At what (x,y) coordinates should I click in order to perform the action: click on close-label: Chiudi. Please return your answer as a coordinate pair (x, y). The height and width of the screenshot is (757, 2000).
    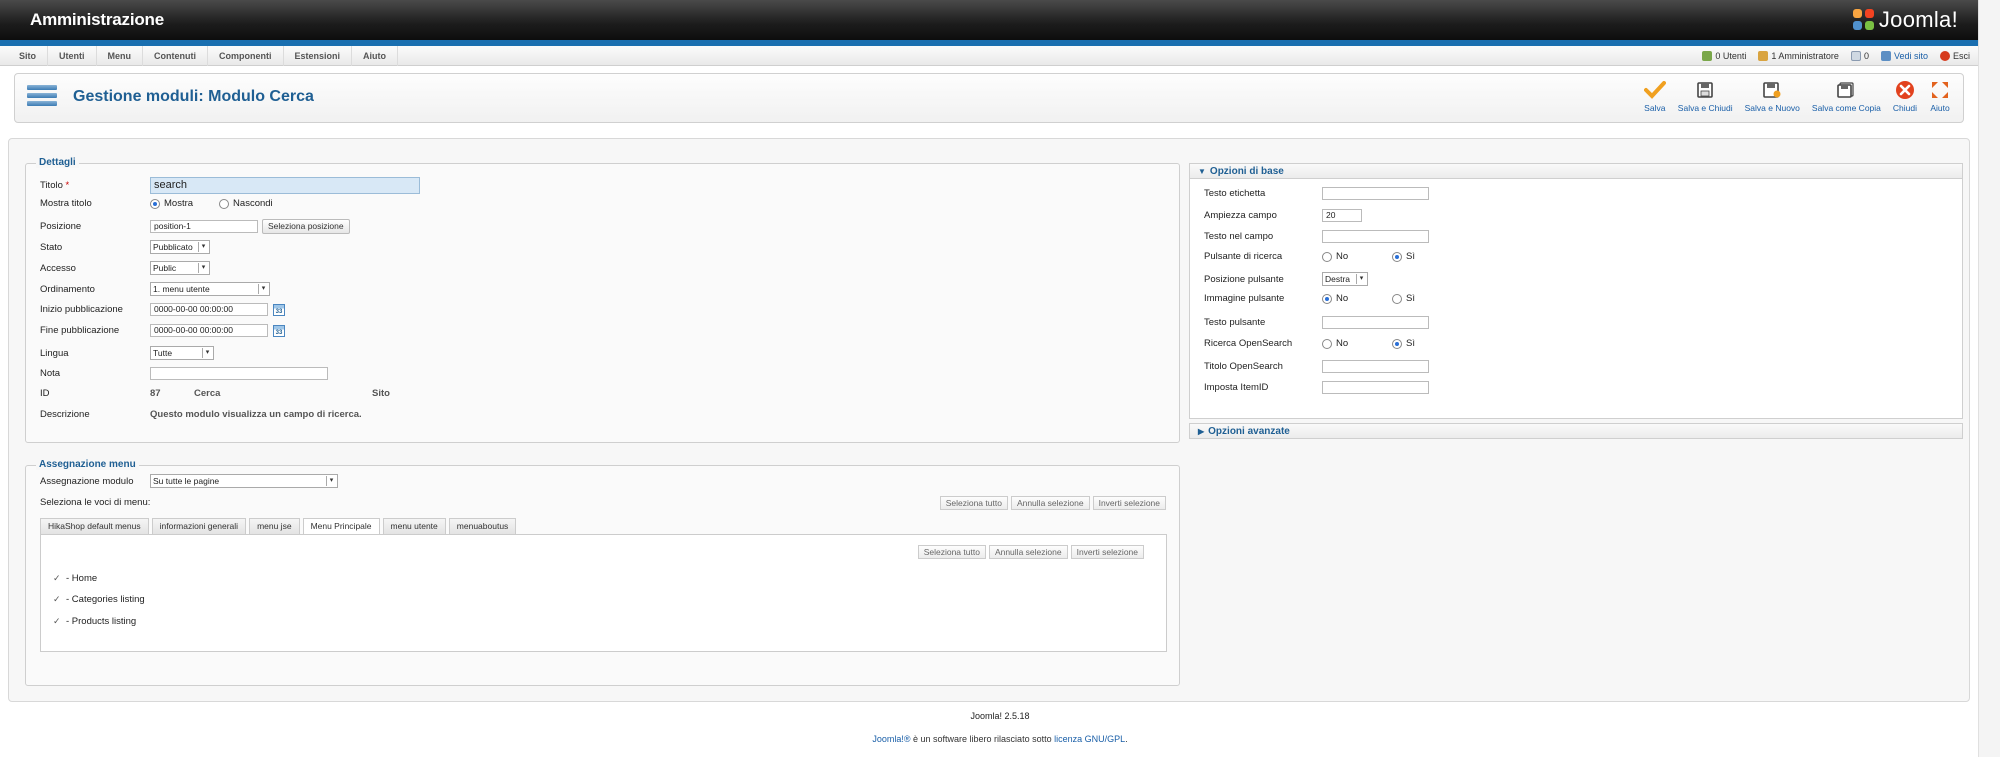
    Looking at the image, I should click on (1904, 108).